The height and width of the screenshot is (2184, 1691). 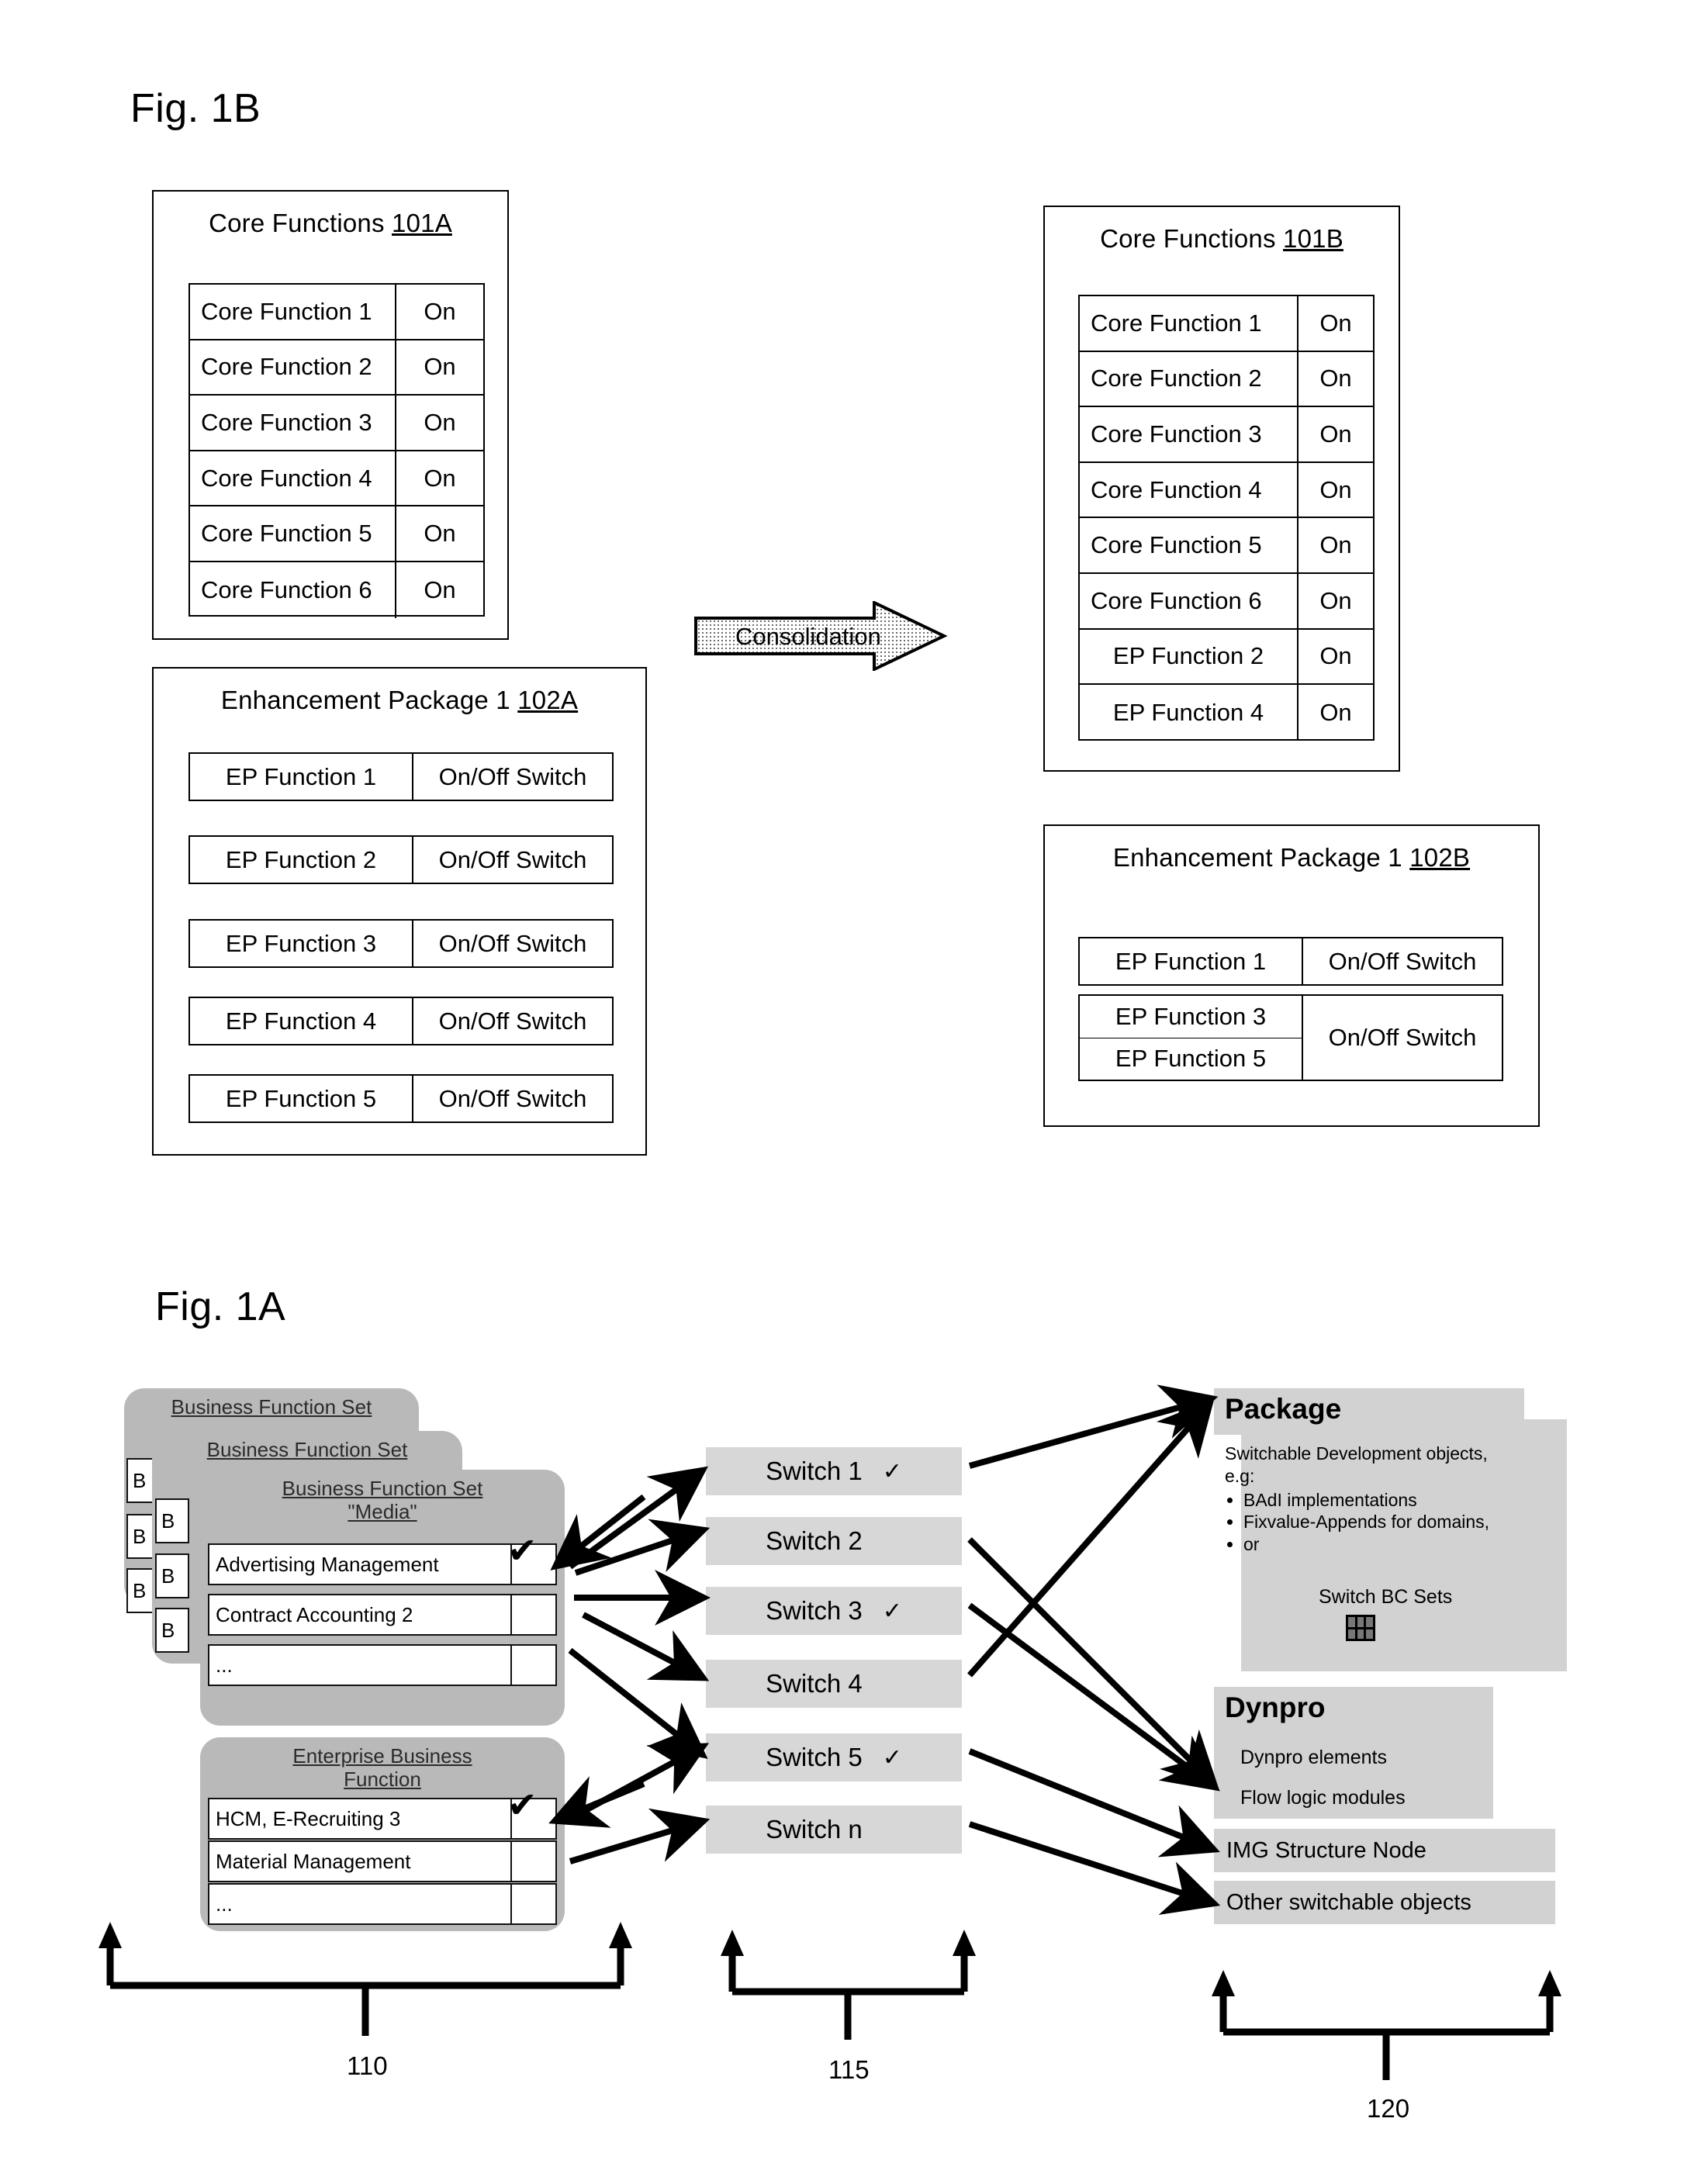 What do you see at coordinates (382, 1767) in the screenshot?
I see `enterprise-business-function-title: Enterprise Business Function` at bounding box center [382, 1767].